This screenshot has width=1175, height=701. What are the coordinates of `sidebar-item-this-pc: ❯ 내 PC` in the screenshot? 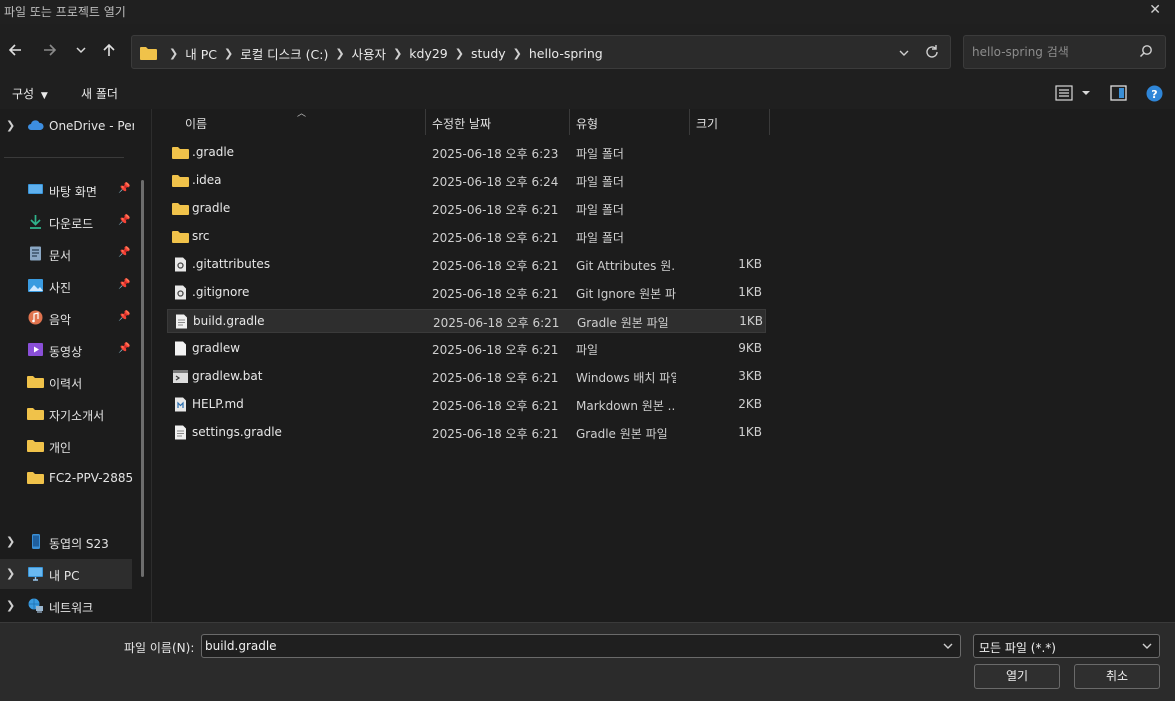 It's located at (66, 574).